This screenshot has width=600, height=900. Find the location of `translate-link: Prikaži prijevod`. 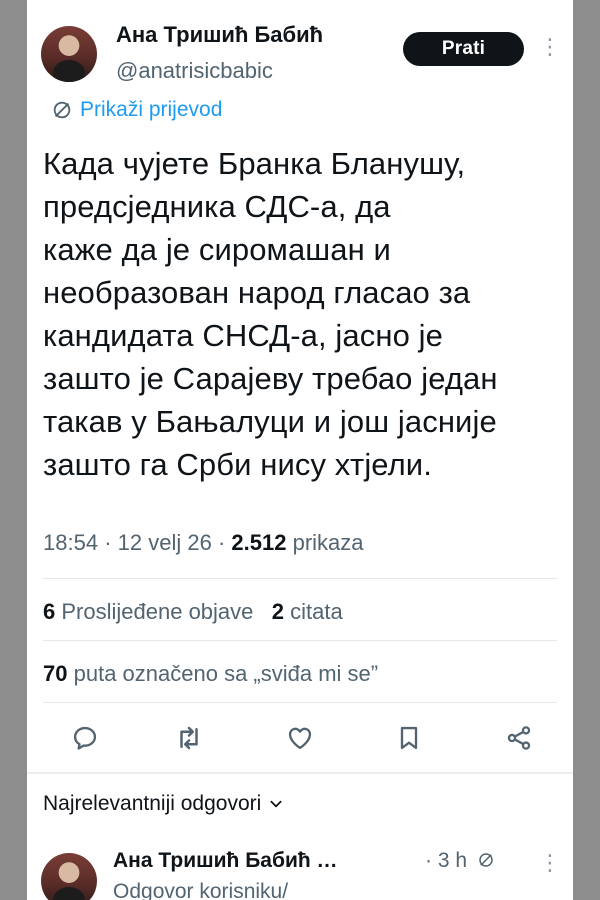

translate-link: Prikaži prijevod is located at coordinates (136, 110).